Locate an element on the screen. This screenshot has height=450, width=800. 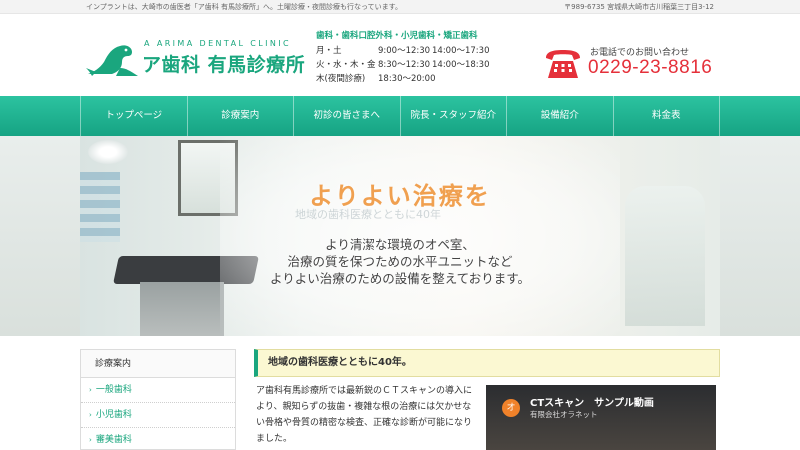
hero-line: より清潔な環境のオペ室、 is located at coordinates (400, 244).